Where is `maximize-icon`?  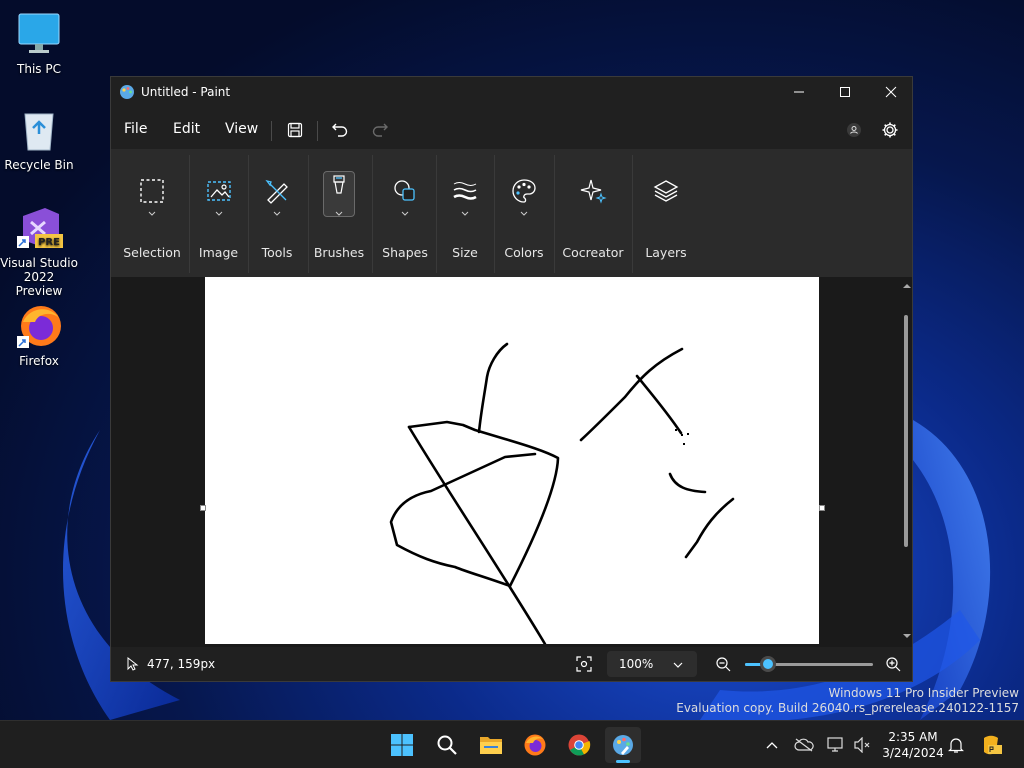
maximize-icon is located at coordinates (845, 92).